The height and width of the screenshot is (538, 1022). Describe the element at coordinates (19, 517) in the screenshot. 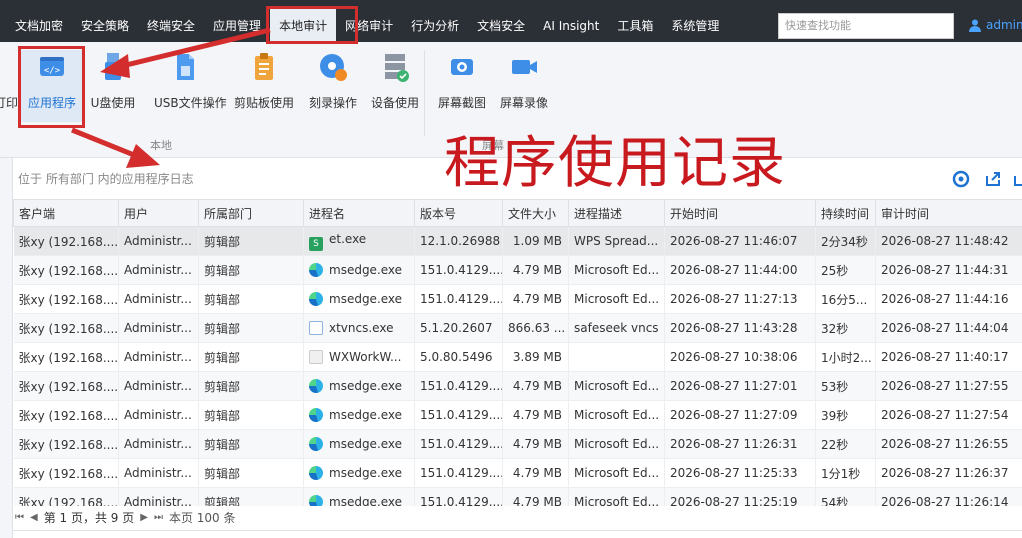

I see `first-page-icon: ⏮` at that location.